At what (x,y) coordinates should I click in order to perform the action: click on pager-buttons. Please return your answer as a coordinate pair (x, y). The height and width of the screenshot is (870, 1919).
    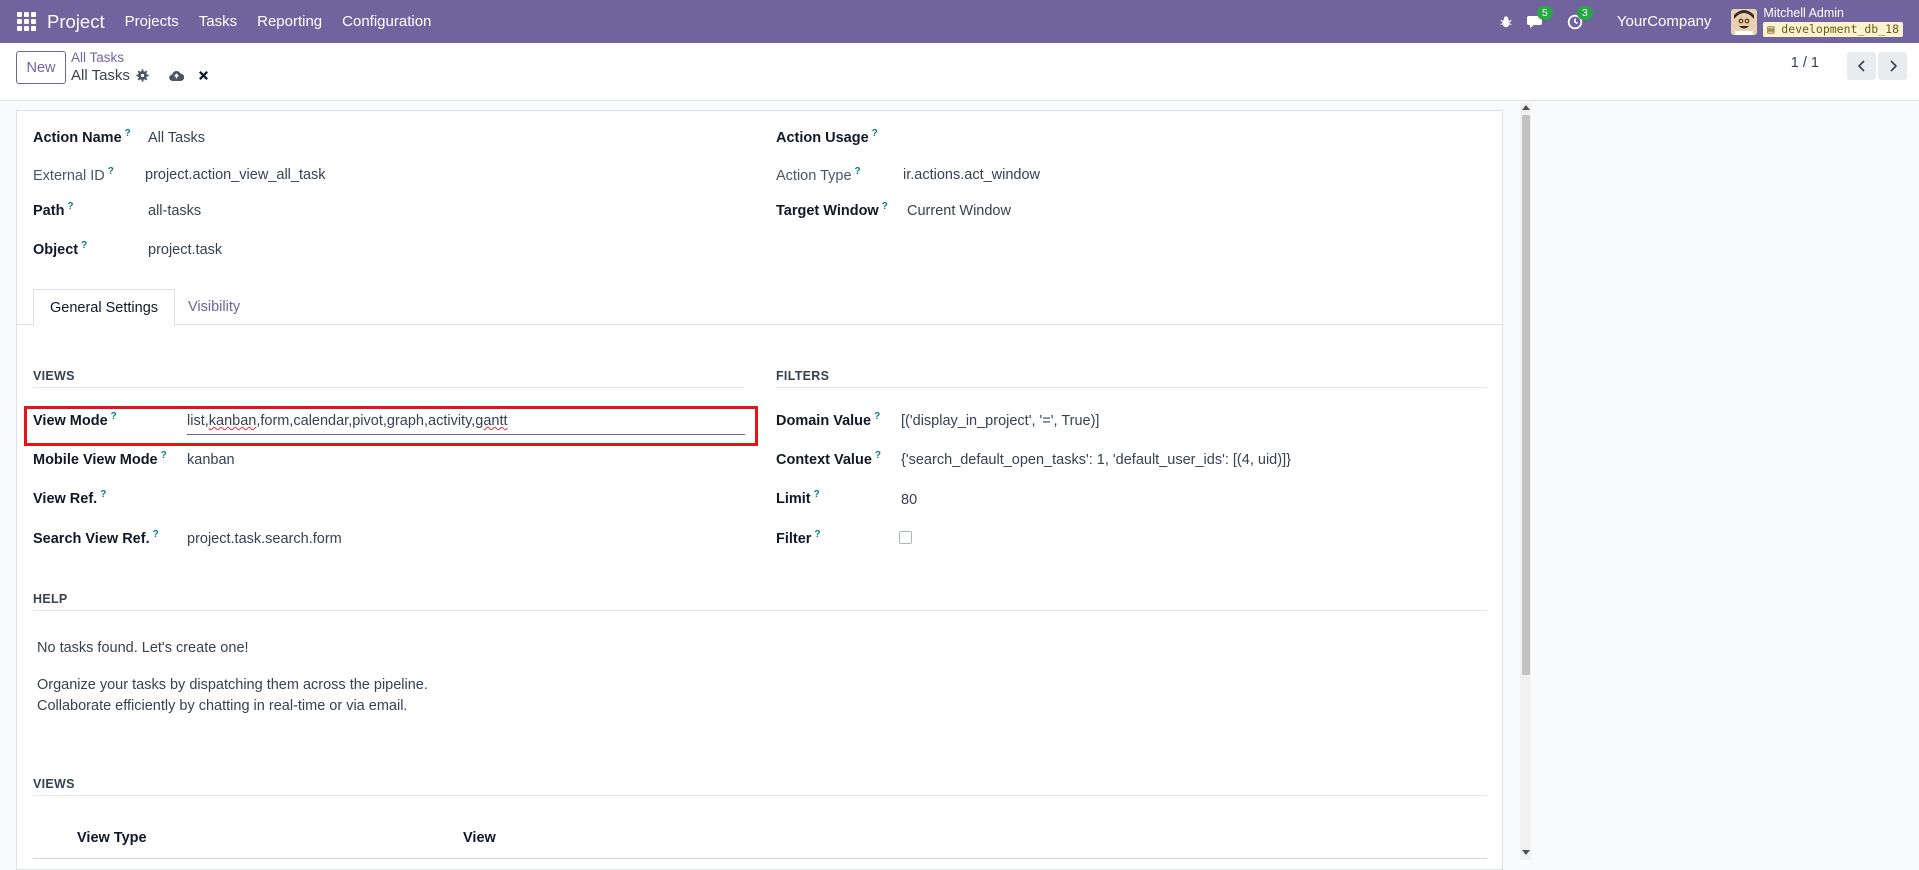
    Looking at the image, I should click on (1876, 66).